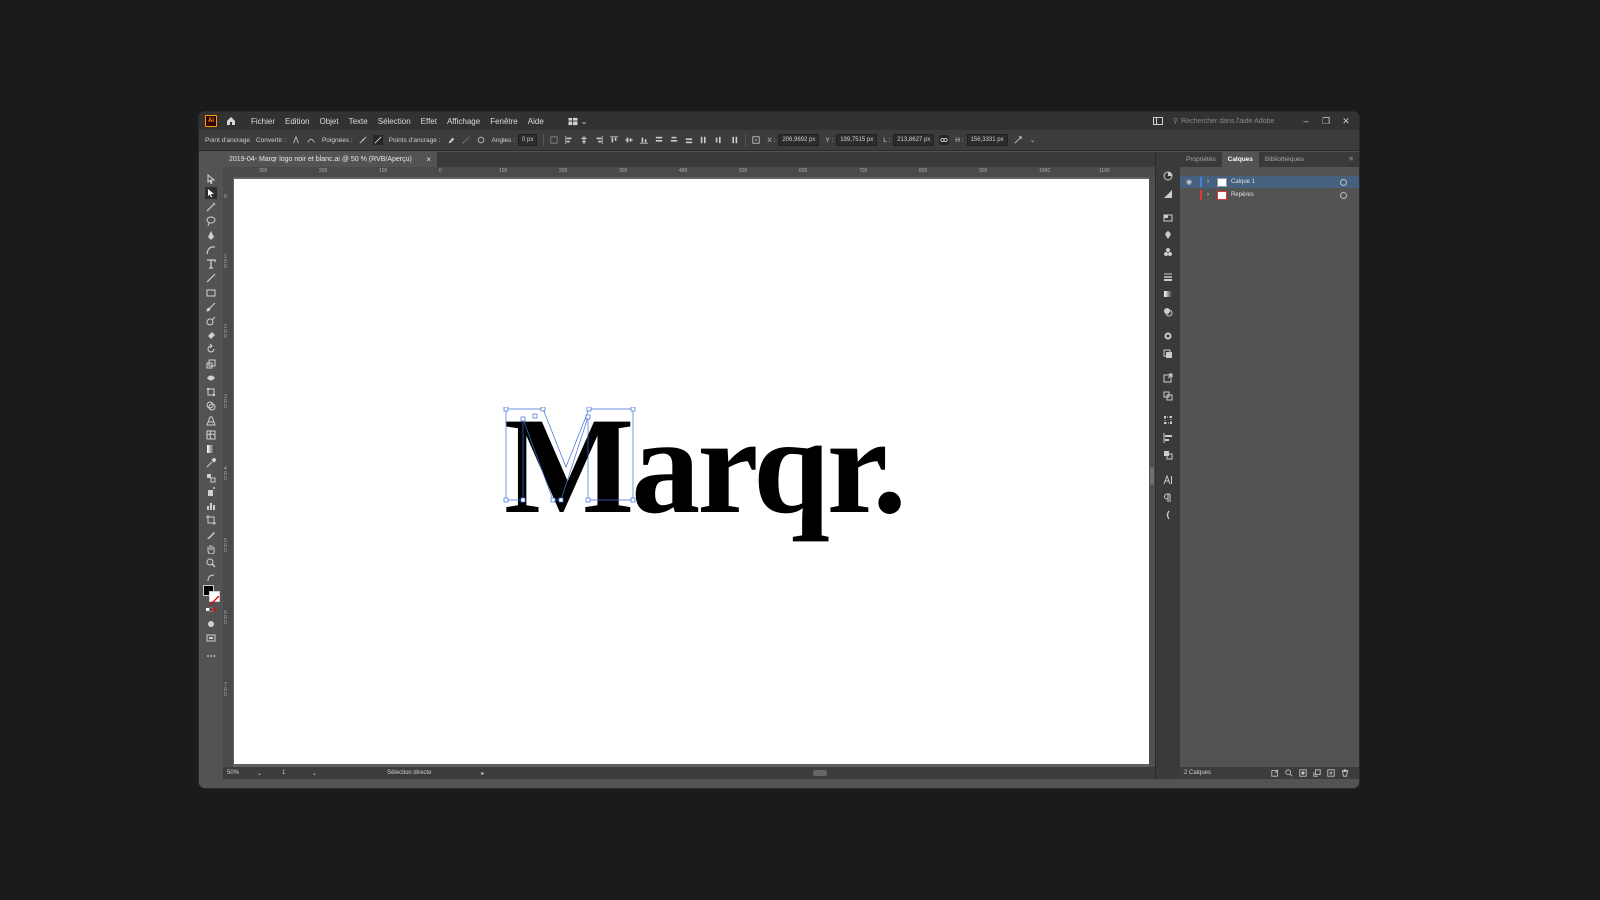 Image resolution: width=1600 pixels, height=900 pixels. Describe the element at coordinates (674, 140) in the screenshot. I see `distribute-center-icon` at that location.